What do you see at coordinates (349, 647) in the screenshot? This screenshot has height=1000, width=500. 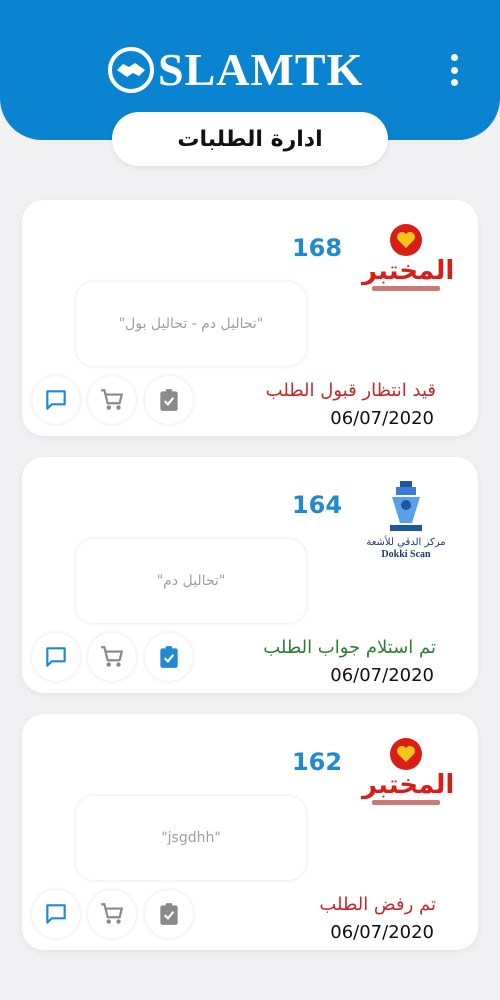 I see `order-status: تم استلام جواب الطلب` at bounding box center [349, 647].